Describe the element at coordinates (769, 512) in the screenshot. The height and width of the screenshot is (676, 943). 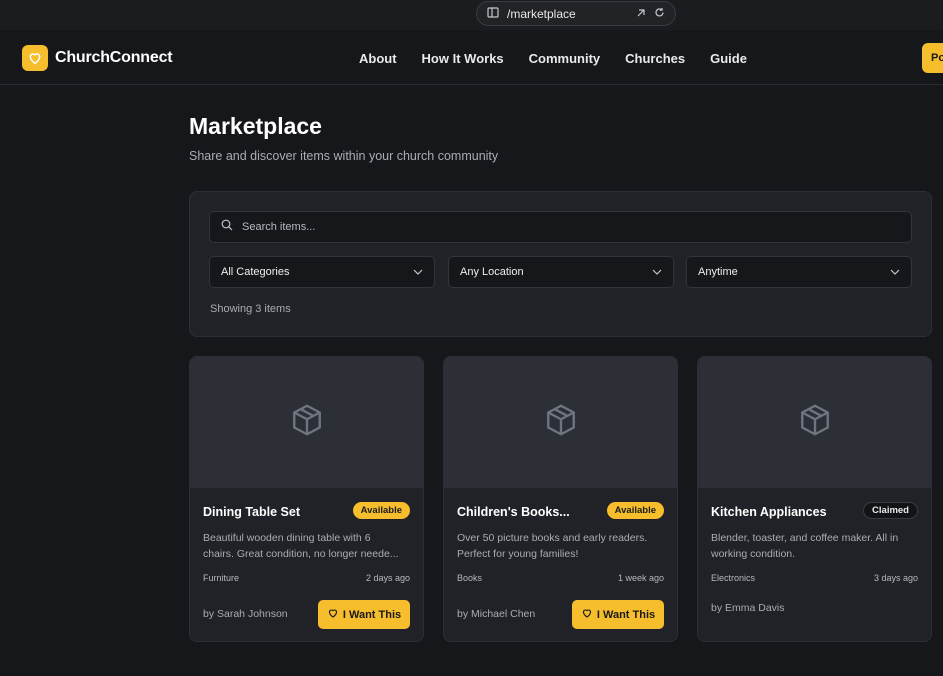
I see `item-title: Kitchen Appliances` at that location.